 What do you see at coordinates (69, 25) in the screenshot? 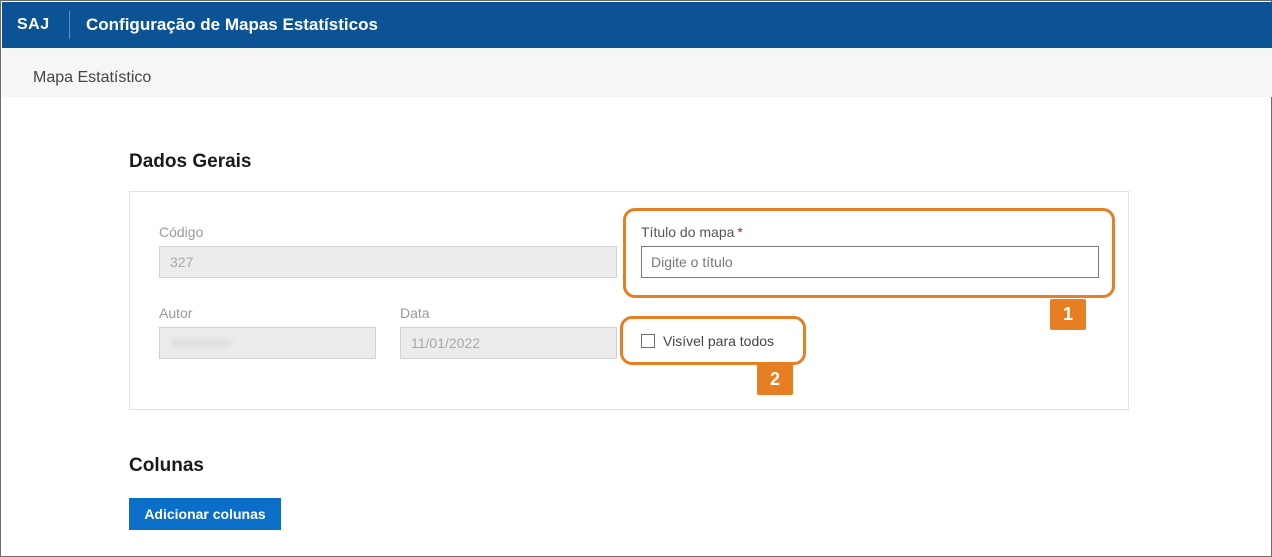
I see `header-divider` at bounding box center [69, 25].